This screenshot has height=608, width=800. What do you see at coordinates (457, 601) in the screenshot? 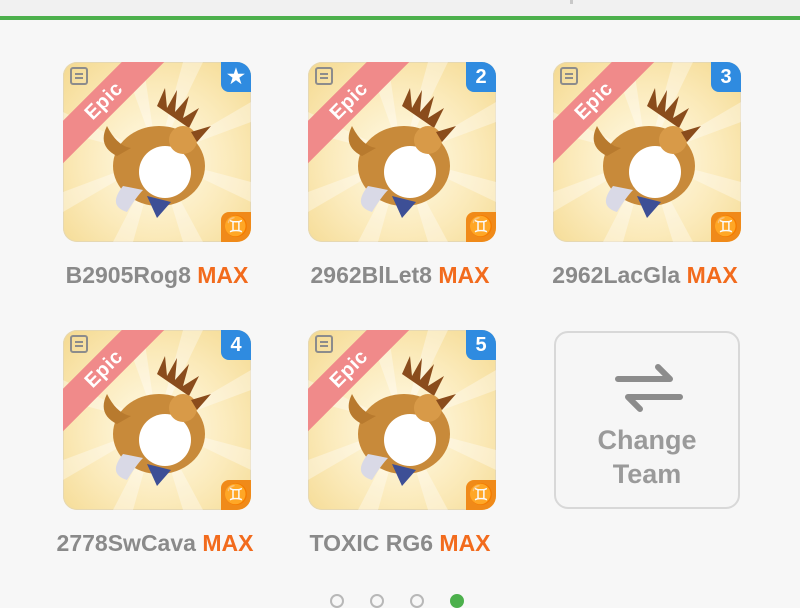
I see `page-dot-active` at bounding box center [457, 601].